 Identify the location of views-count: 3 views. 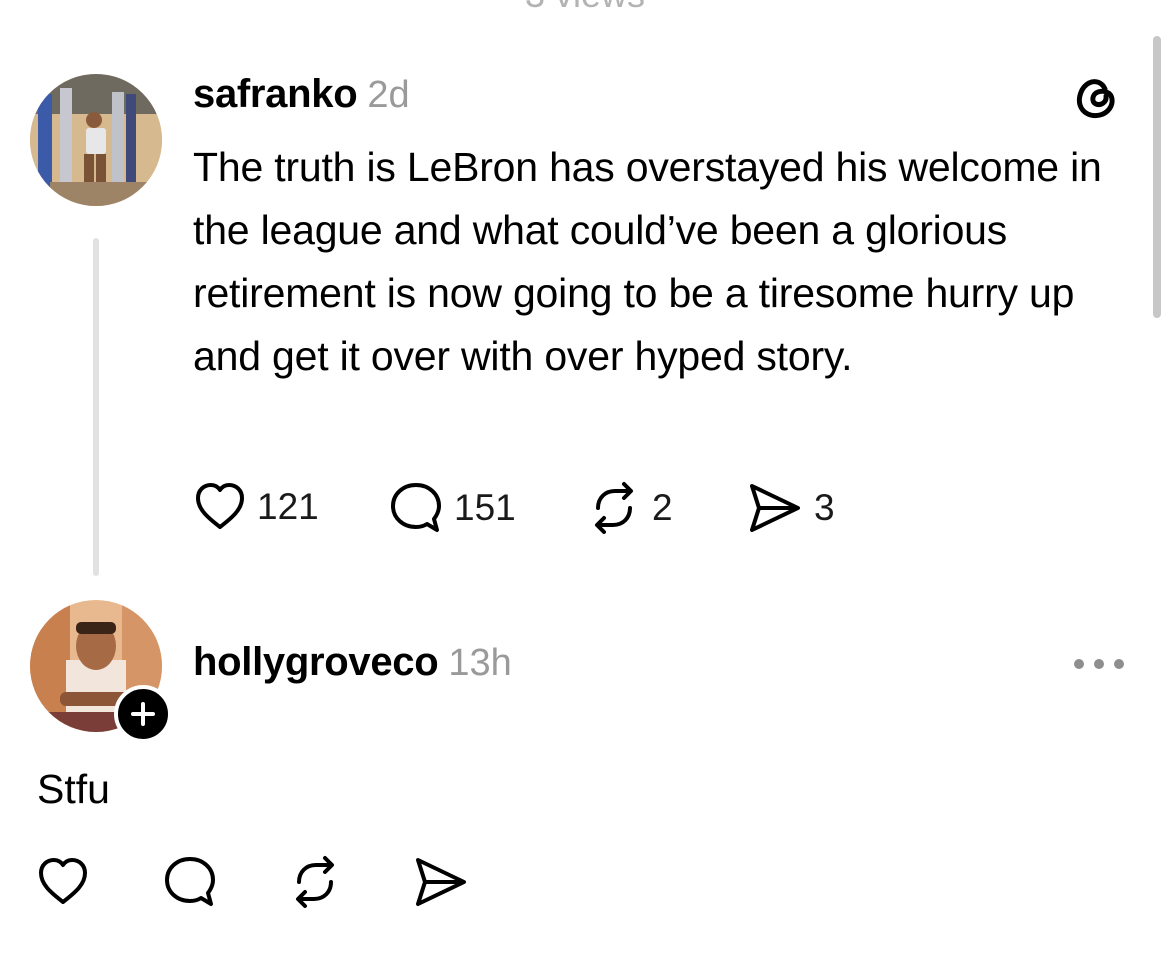
(585, 8).